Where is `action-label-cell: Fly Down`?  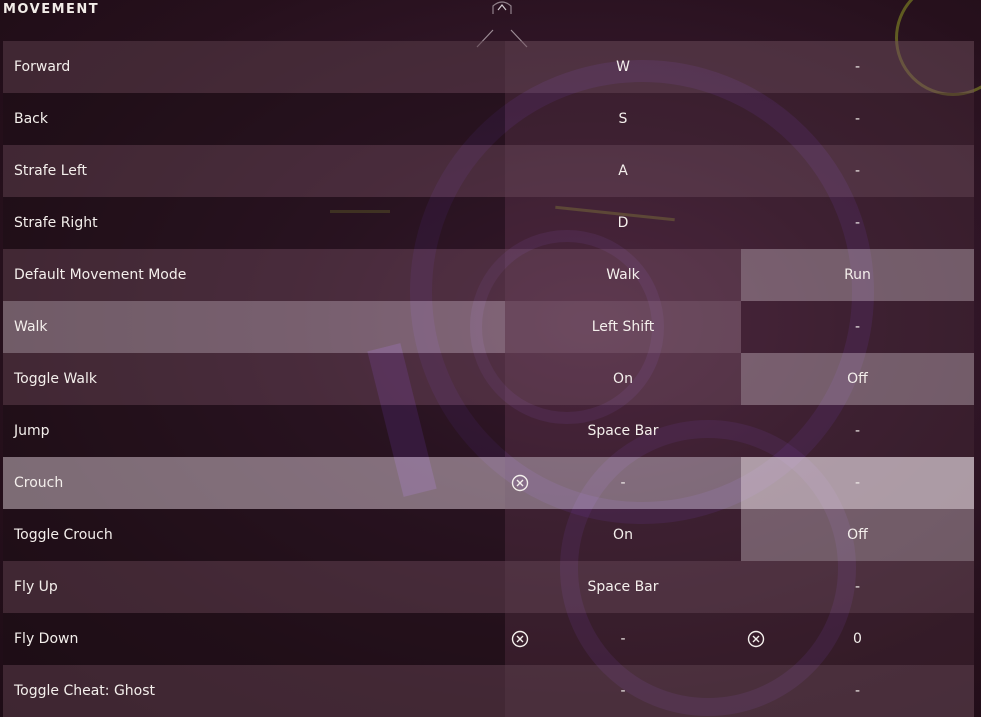
action-label-cell: Fly Down is located at coordinates (254, 639).